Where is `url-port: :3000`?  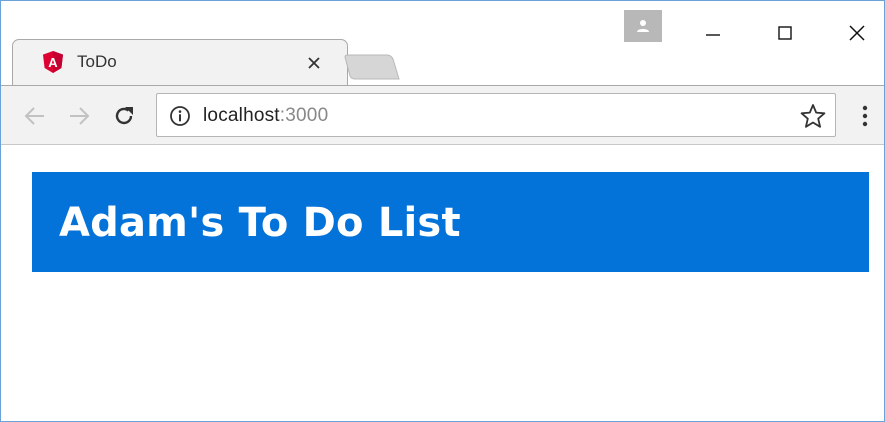 url-port: :3000 is located at coordinates (304, 115).